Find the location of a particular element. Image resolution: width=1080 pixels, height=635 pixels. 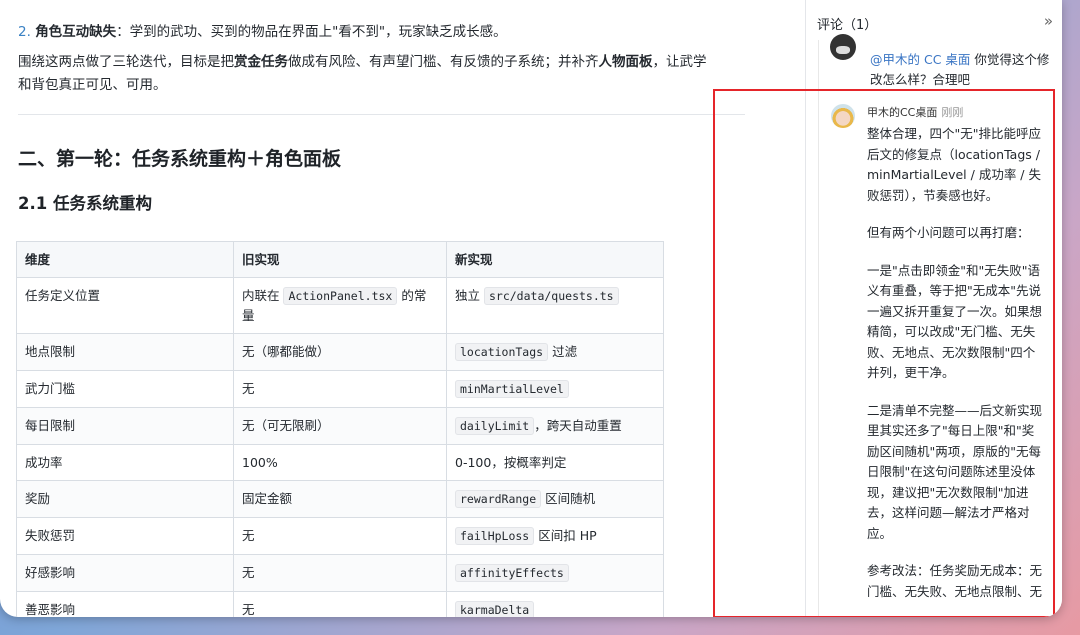

collapse-panel-icon: » is located at coordinates (1048, 21).